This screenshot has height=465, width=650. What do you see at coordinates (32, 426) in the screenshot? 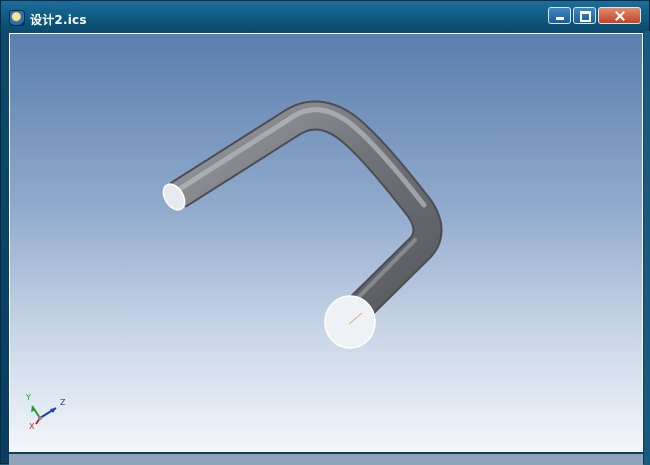
I see `axis-x-label: X` at bounding box center [32, 426].